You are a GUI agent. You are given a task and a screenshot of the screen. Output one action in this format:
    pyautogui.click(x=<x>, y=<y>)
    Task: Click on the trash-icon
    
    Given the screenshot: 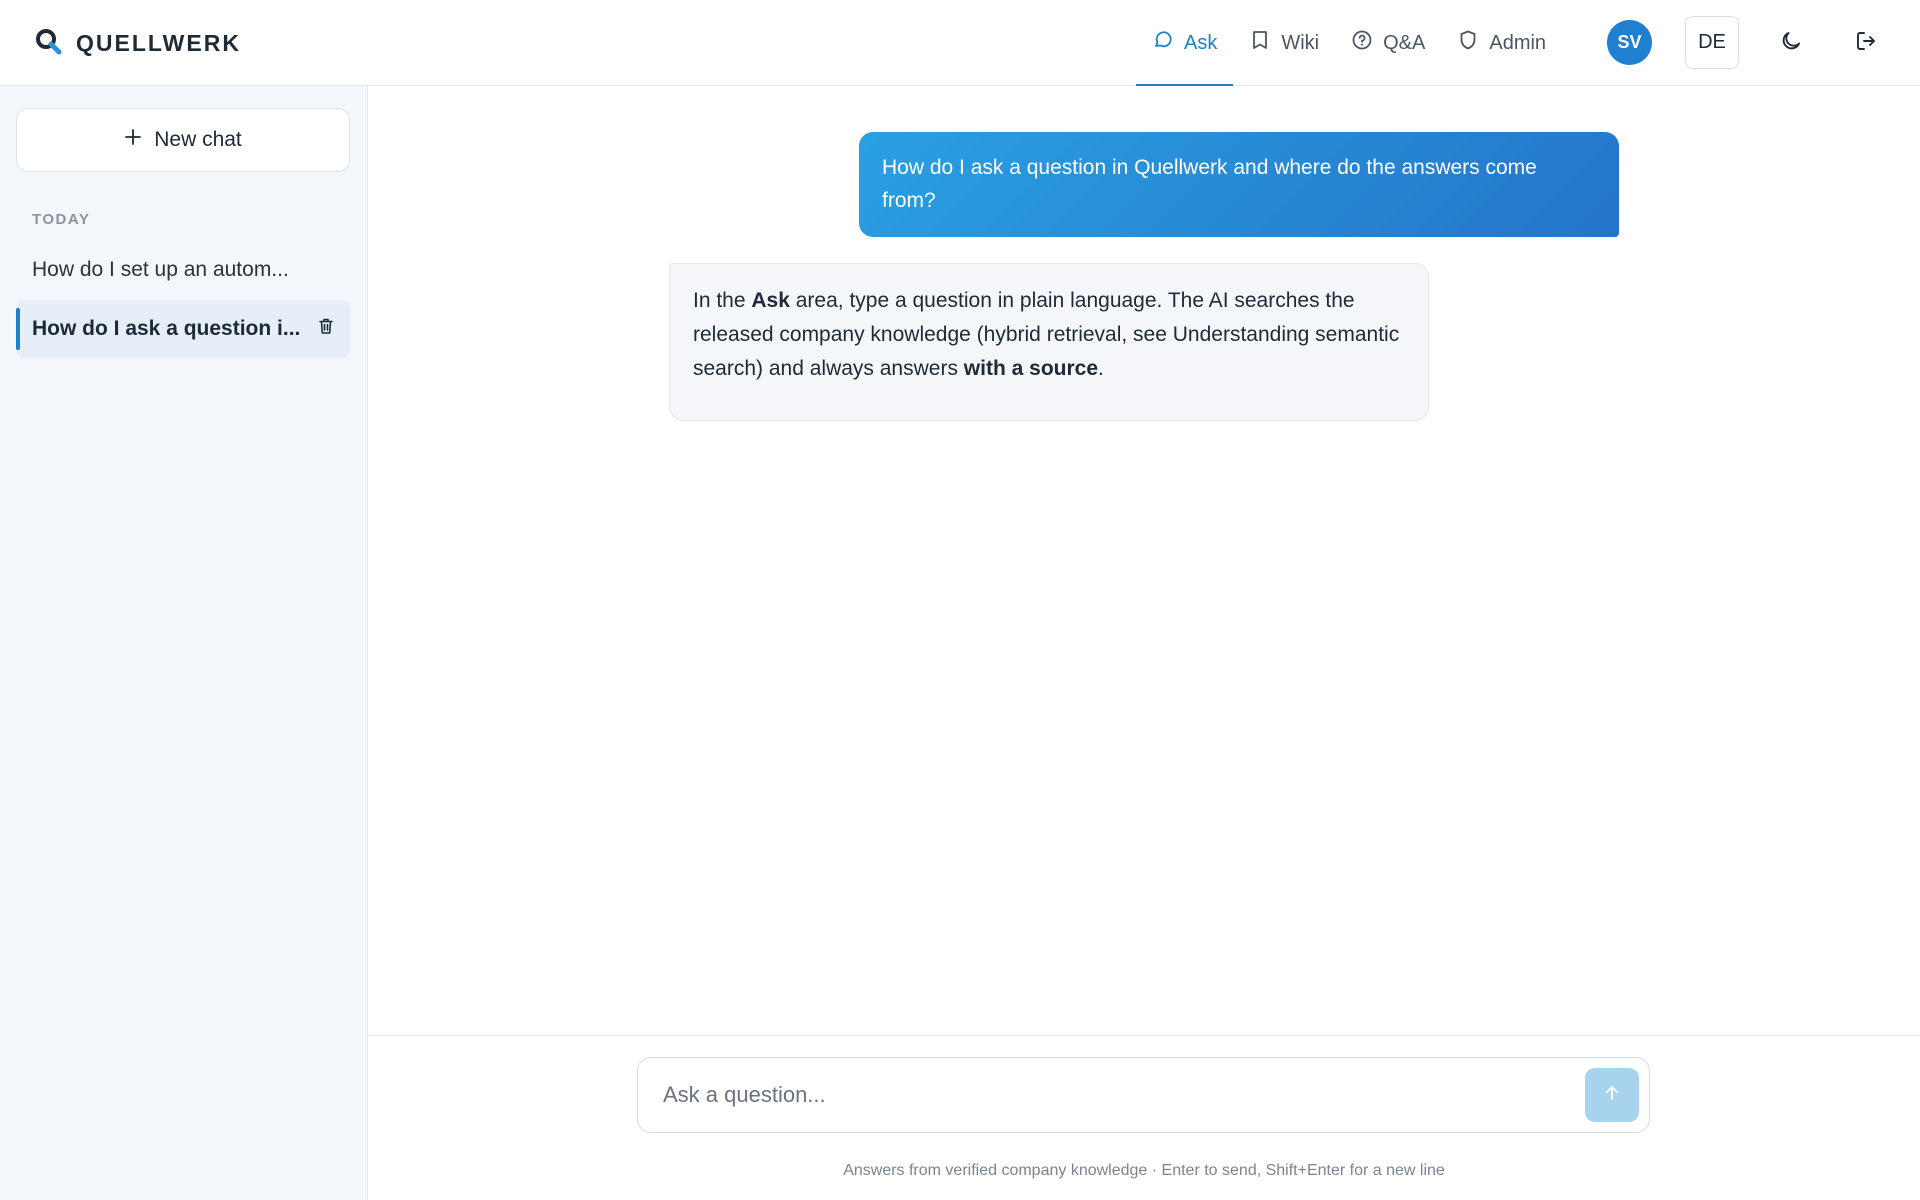 What is the action you would take?
    pyautogui.click(x=326, y=329)
    